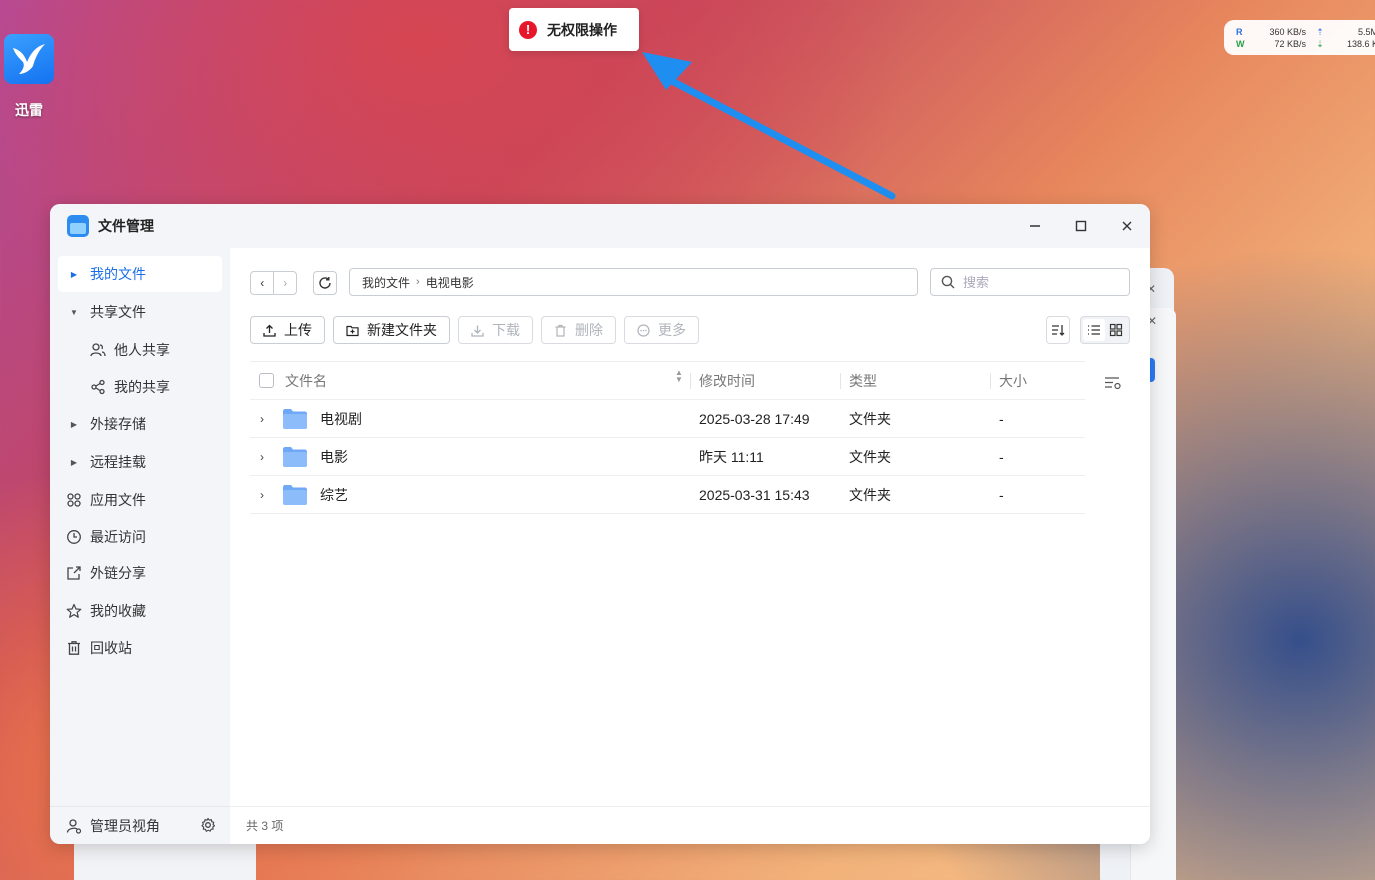 This screenshot has height=880, width=1375. What do you see at coordinates (1290, 44) in the screenshot?
I see `write-speed: 72 KB/s` at bounding box center [1290, 44].